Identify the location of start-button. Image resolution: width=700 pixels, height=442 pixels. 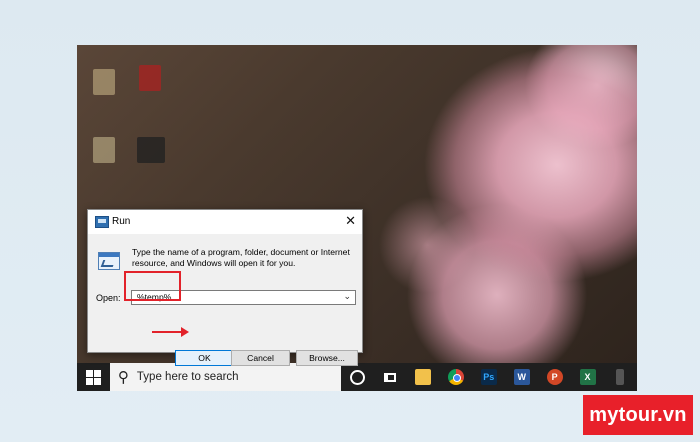
(93, 377).